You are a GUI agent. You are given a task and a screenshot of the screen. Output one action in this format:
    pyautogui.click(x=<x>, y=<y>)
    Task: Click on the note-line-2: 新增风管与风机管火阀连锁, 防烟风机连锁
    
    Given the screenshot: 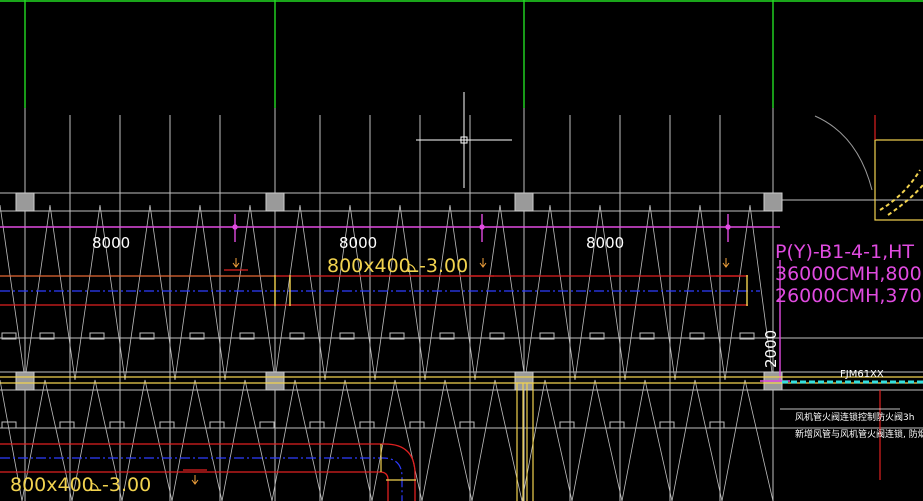 What is the action you would take?
    pyautogui.click(x=859, y=434)
    